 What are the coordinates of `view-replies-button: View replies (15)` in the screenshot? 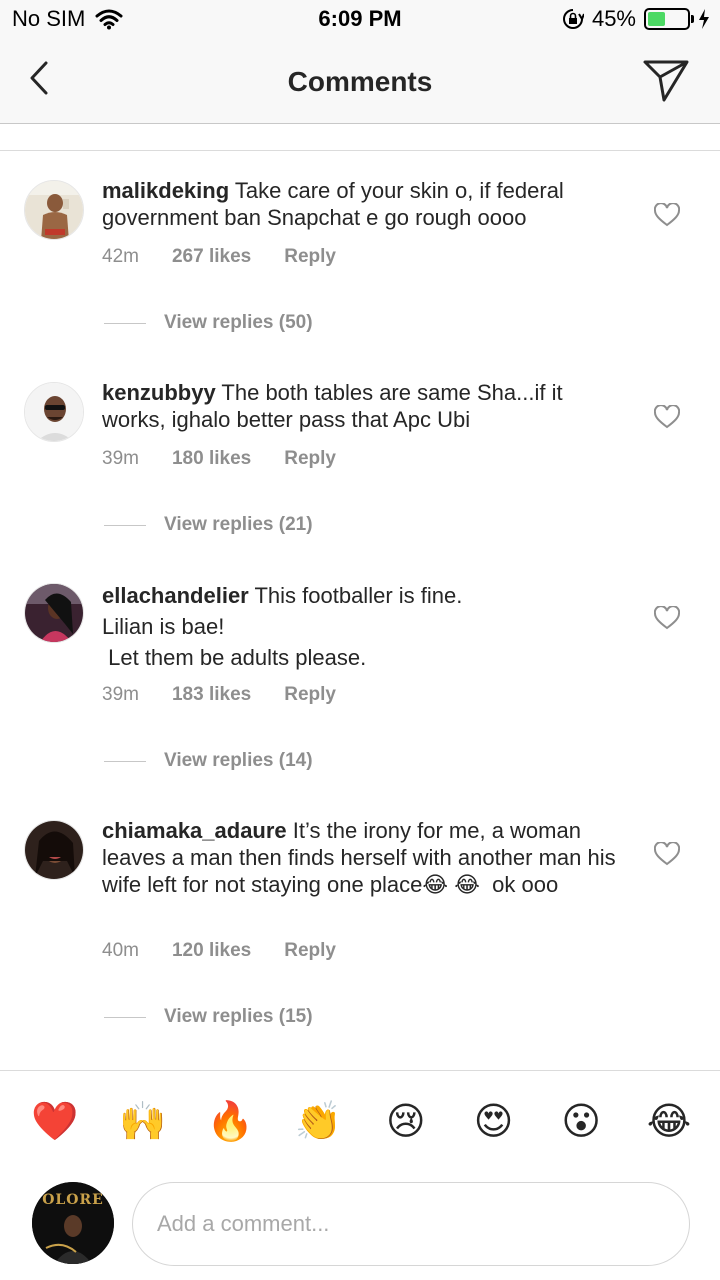 It's located at (208, 1017).